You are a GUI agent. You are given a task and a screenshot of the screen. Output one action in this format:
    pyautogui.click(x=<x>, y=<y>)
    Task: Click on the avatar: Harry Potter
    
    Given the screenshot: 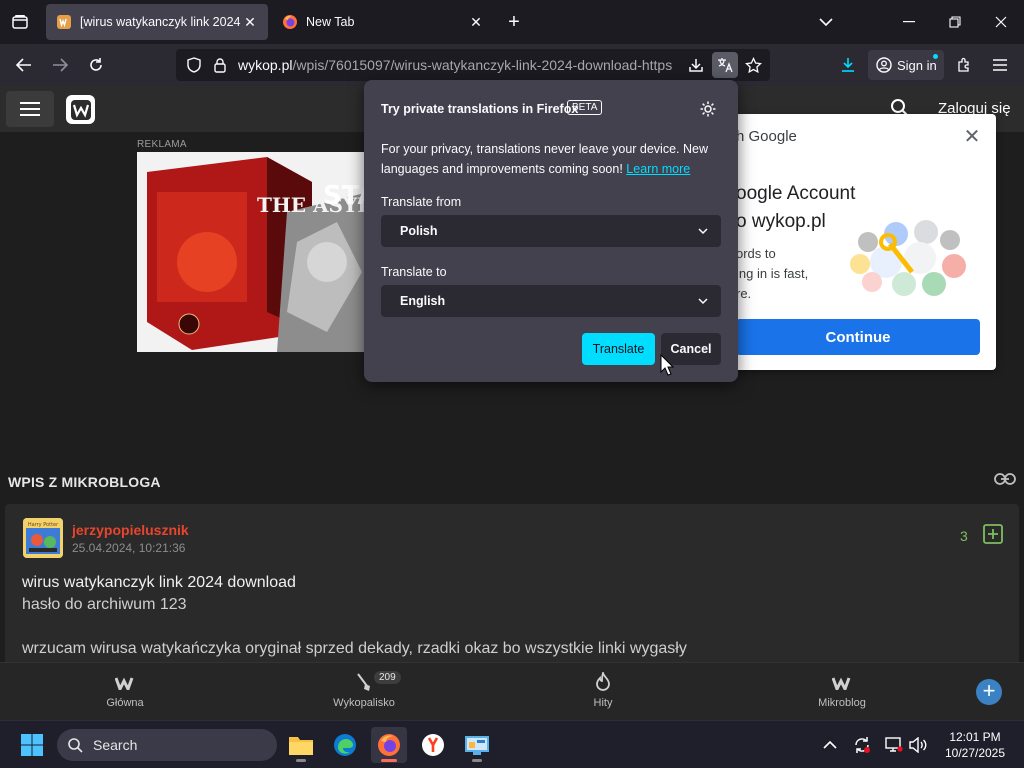 What is the action you would take?
    pyautogui.click(x=43, y=538)
    